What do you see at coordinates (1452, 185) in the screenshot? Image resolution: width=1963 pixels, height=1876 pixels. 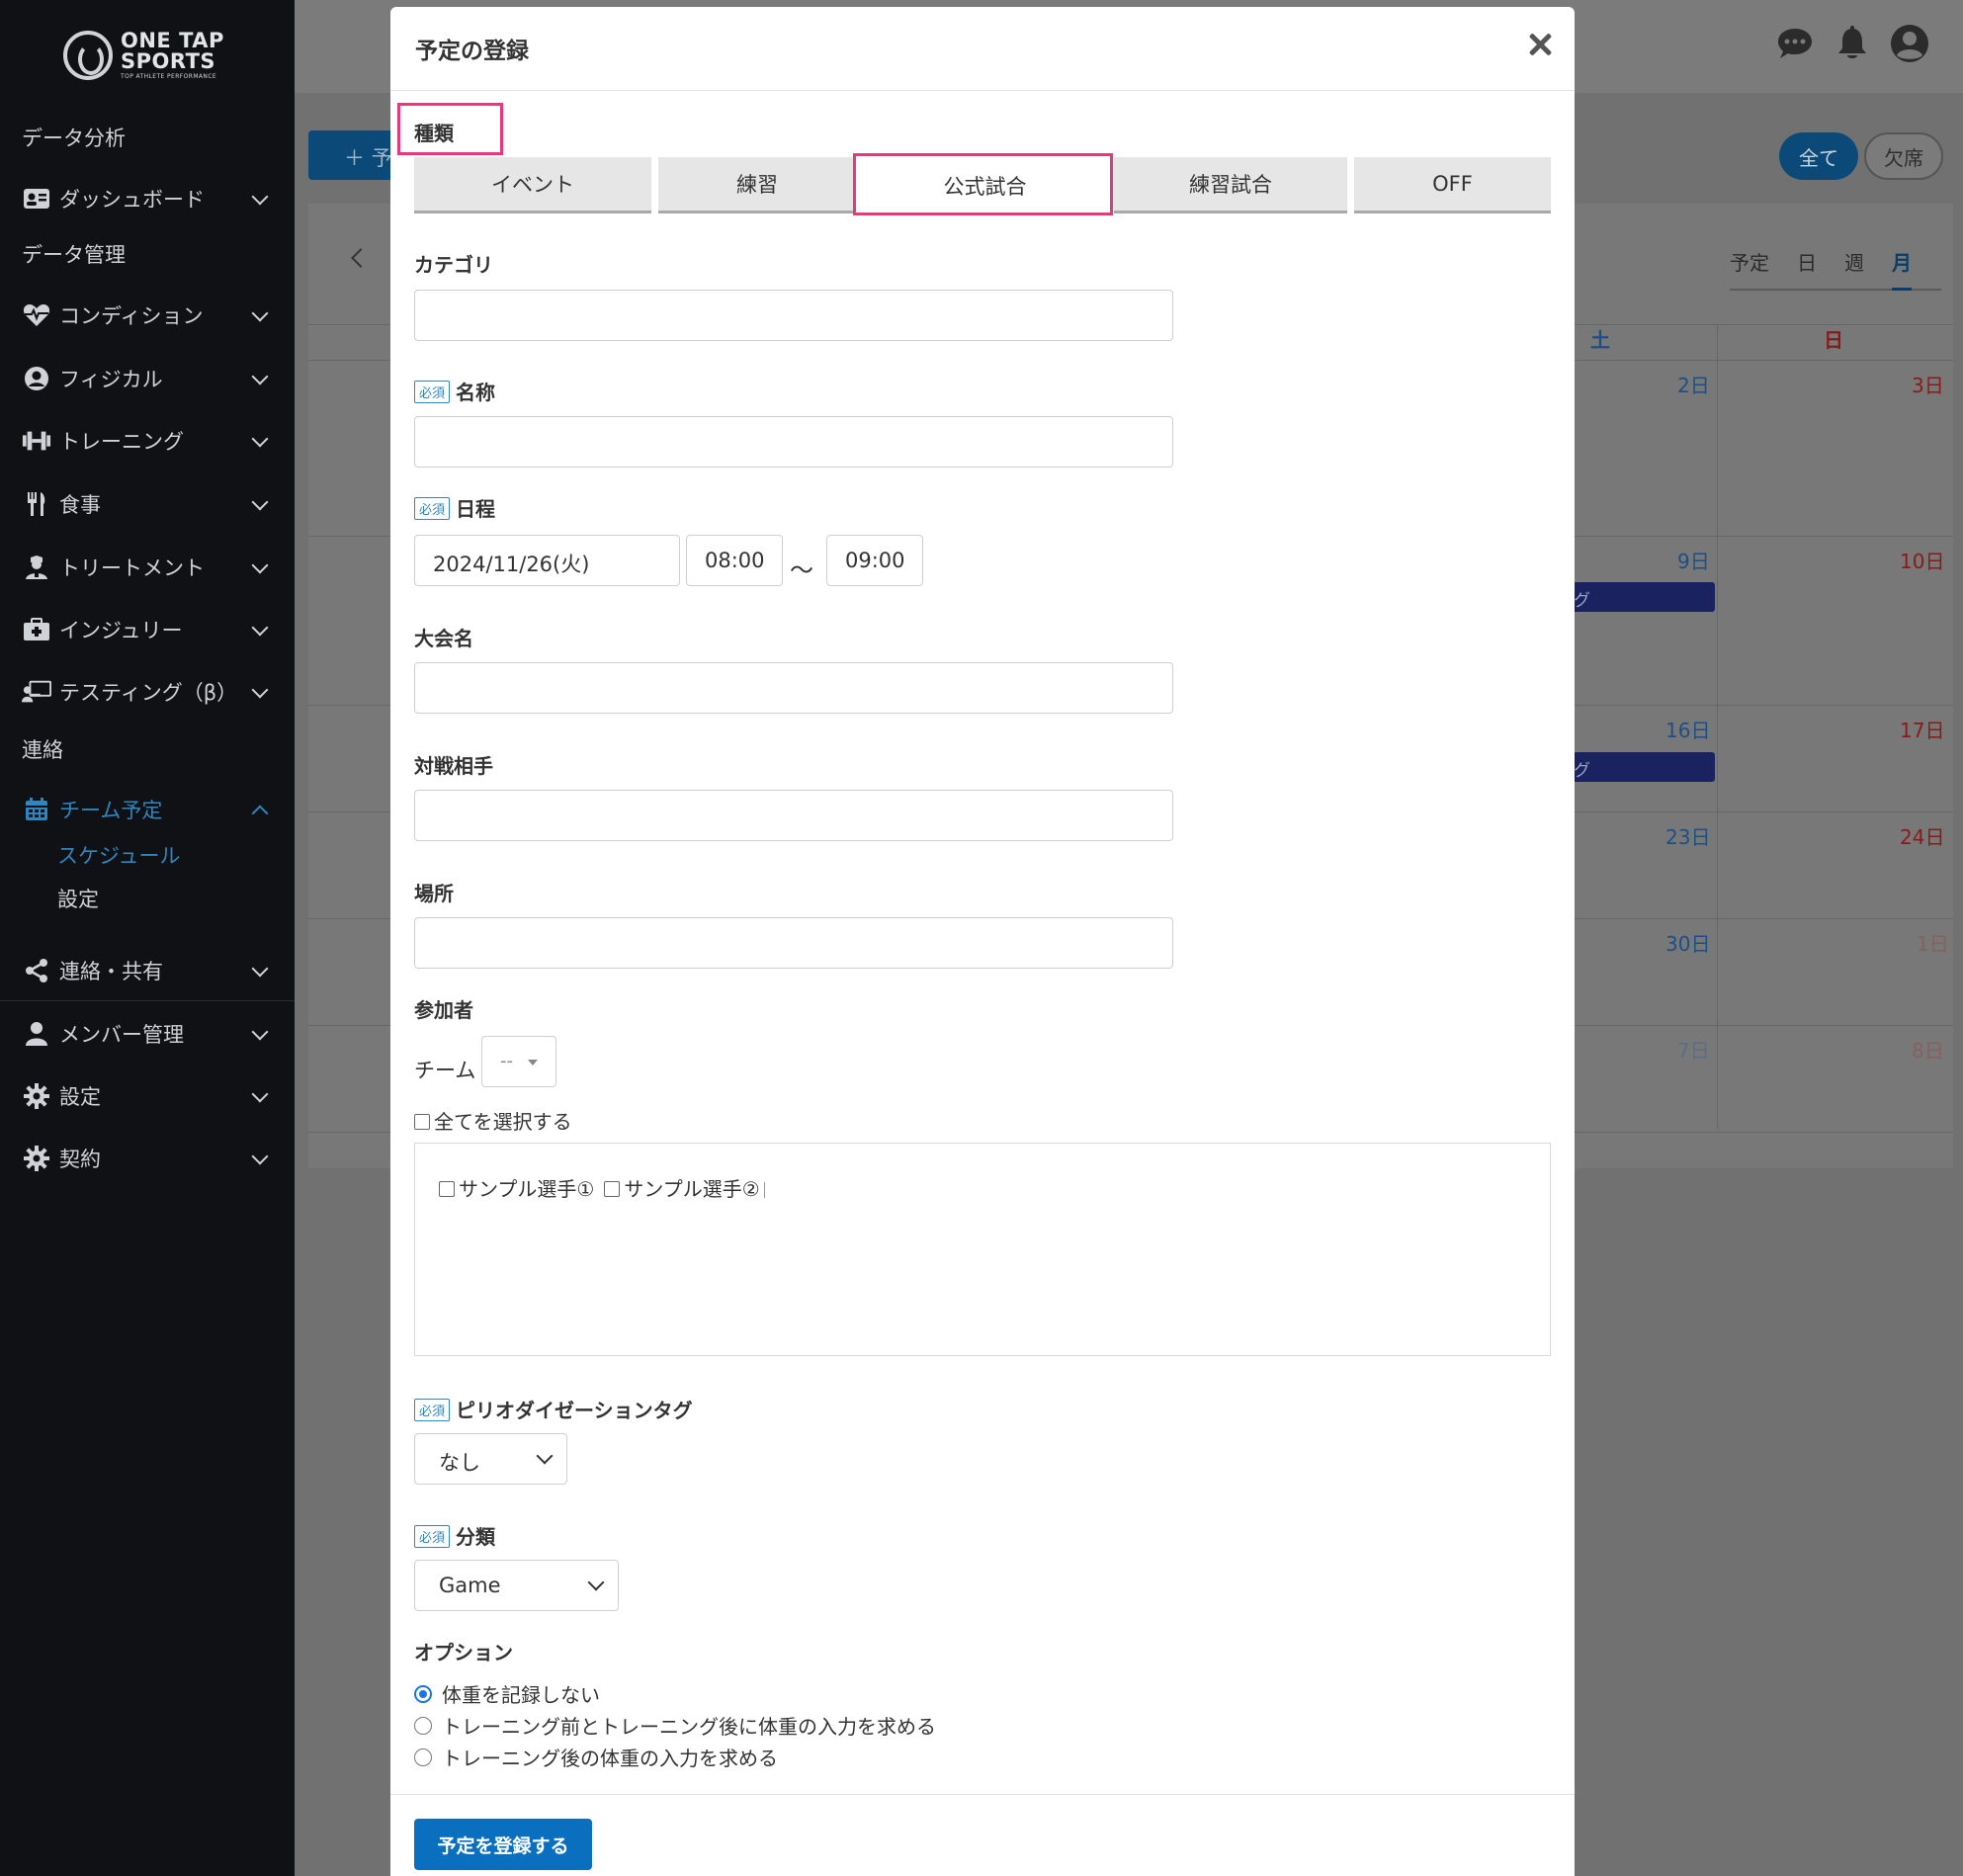 I see `tab-off: OFF` at bounding box center [1452, 185].